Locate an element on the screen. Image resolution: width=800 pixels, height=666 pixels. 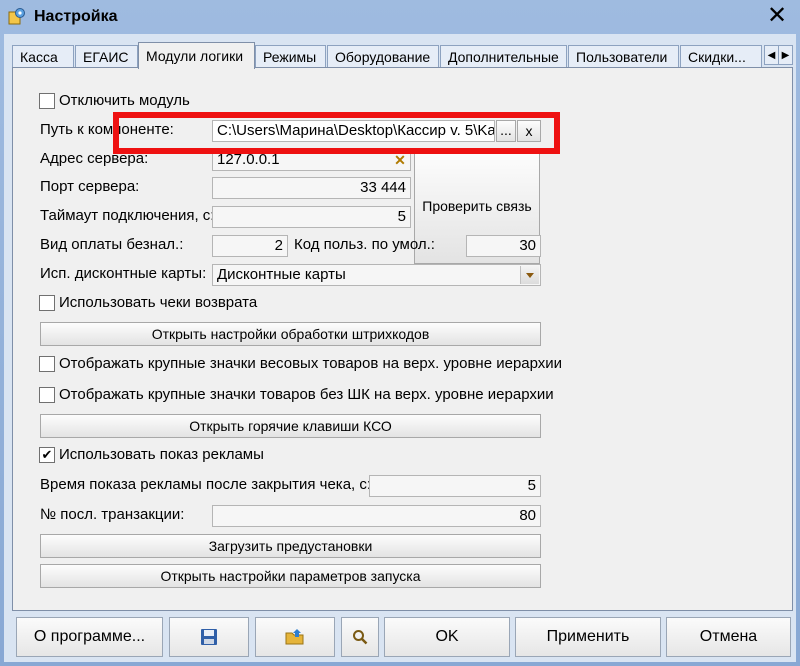
use-ads-label: Использовать показ рекламы is located at coordinates (161, 454).